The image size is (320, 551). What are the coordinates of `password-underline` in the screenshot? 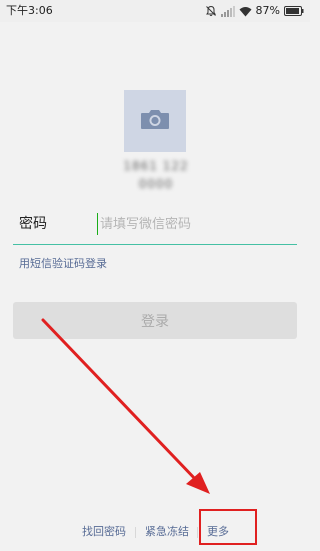 It's located at (155, 244).